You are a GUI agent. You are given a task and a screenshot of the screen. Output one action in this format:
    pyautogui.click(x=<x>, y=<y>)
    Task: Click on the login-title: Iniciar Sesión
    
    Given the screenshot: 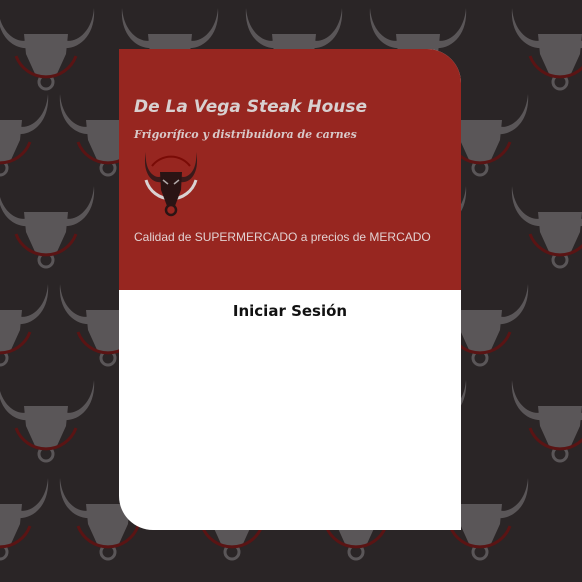 What is the action you would take?
    pyautogui.click(x=290, y=311)
    